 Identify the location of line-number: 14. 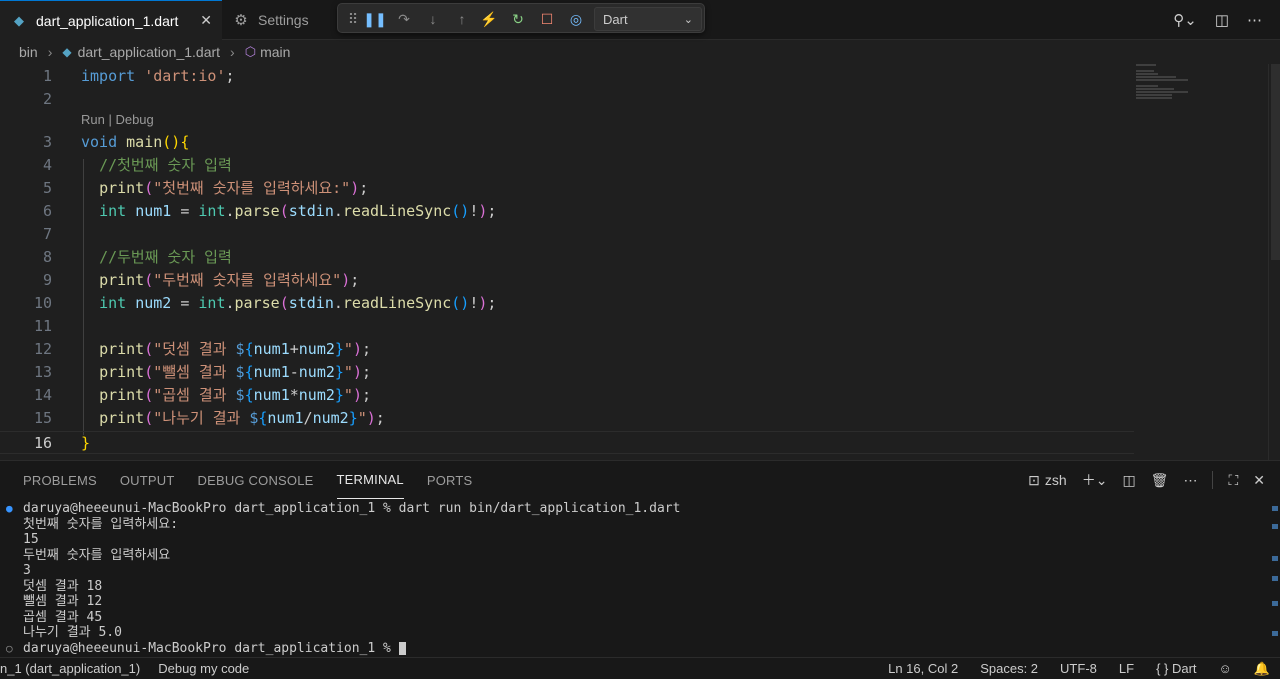
(42, 394).